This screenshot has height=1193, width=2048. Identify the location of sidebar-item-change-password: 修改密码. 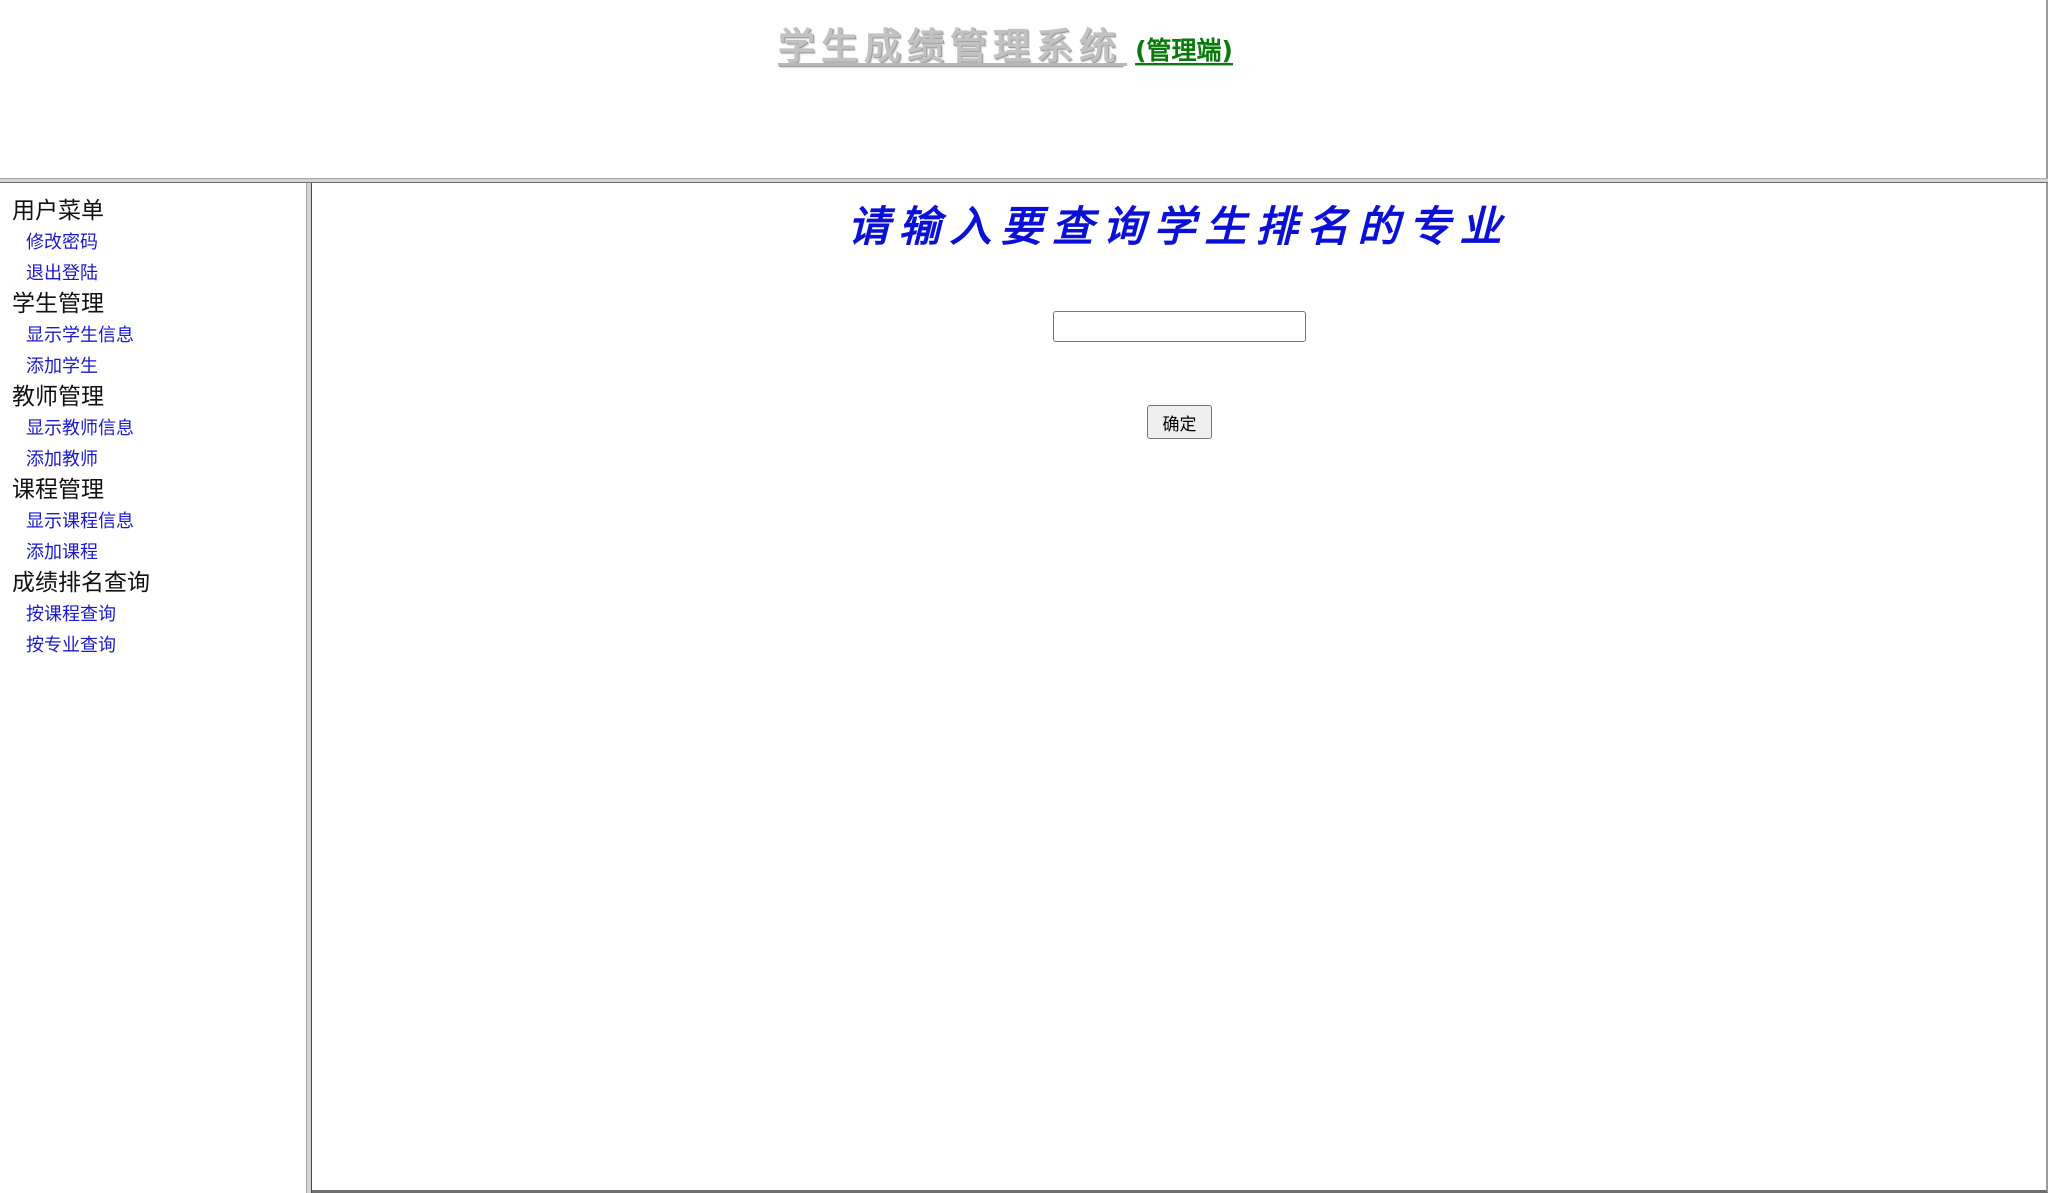
(81, 242).